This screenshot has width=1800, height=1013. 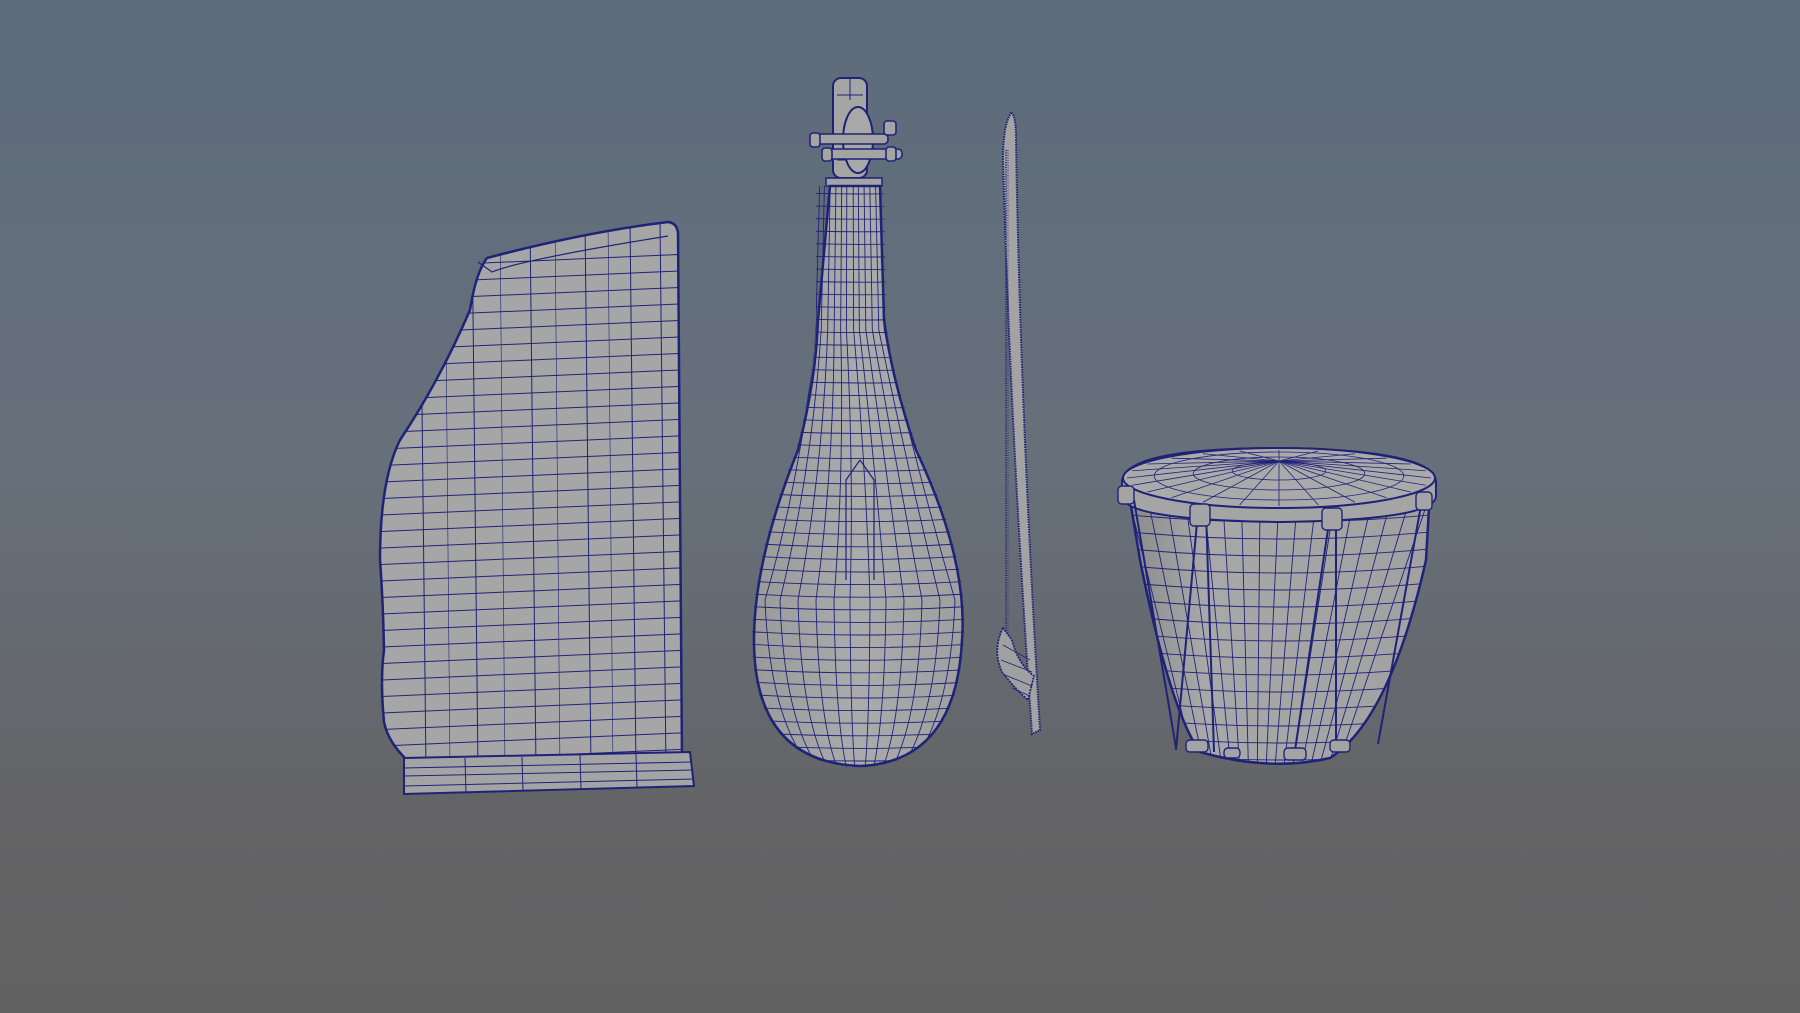 I want to click on drum-model, so click(x=1278, y=608).